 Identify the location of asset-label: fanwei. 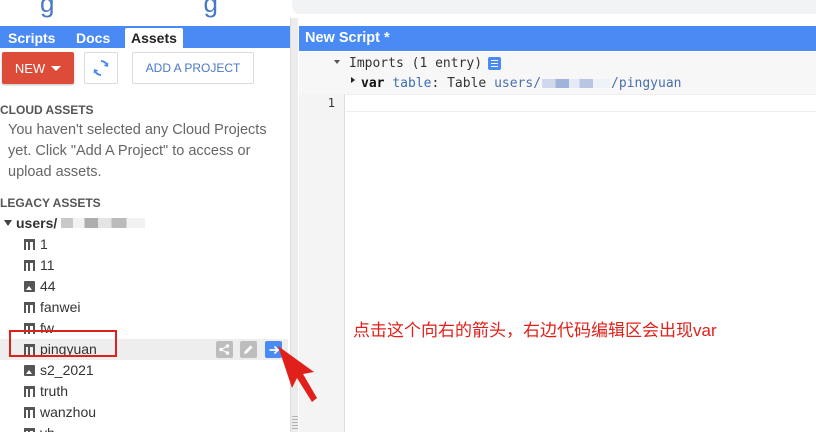
(60, 307).